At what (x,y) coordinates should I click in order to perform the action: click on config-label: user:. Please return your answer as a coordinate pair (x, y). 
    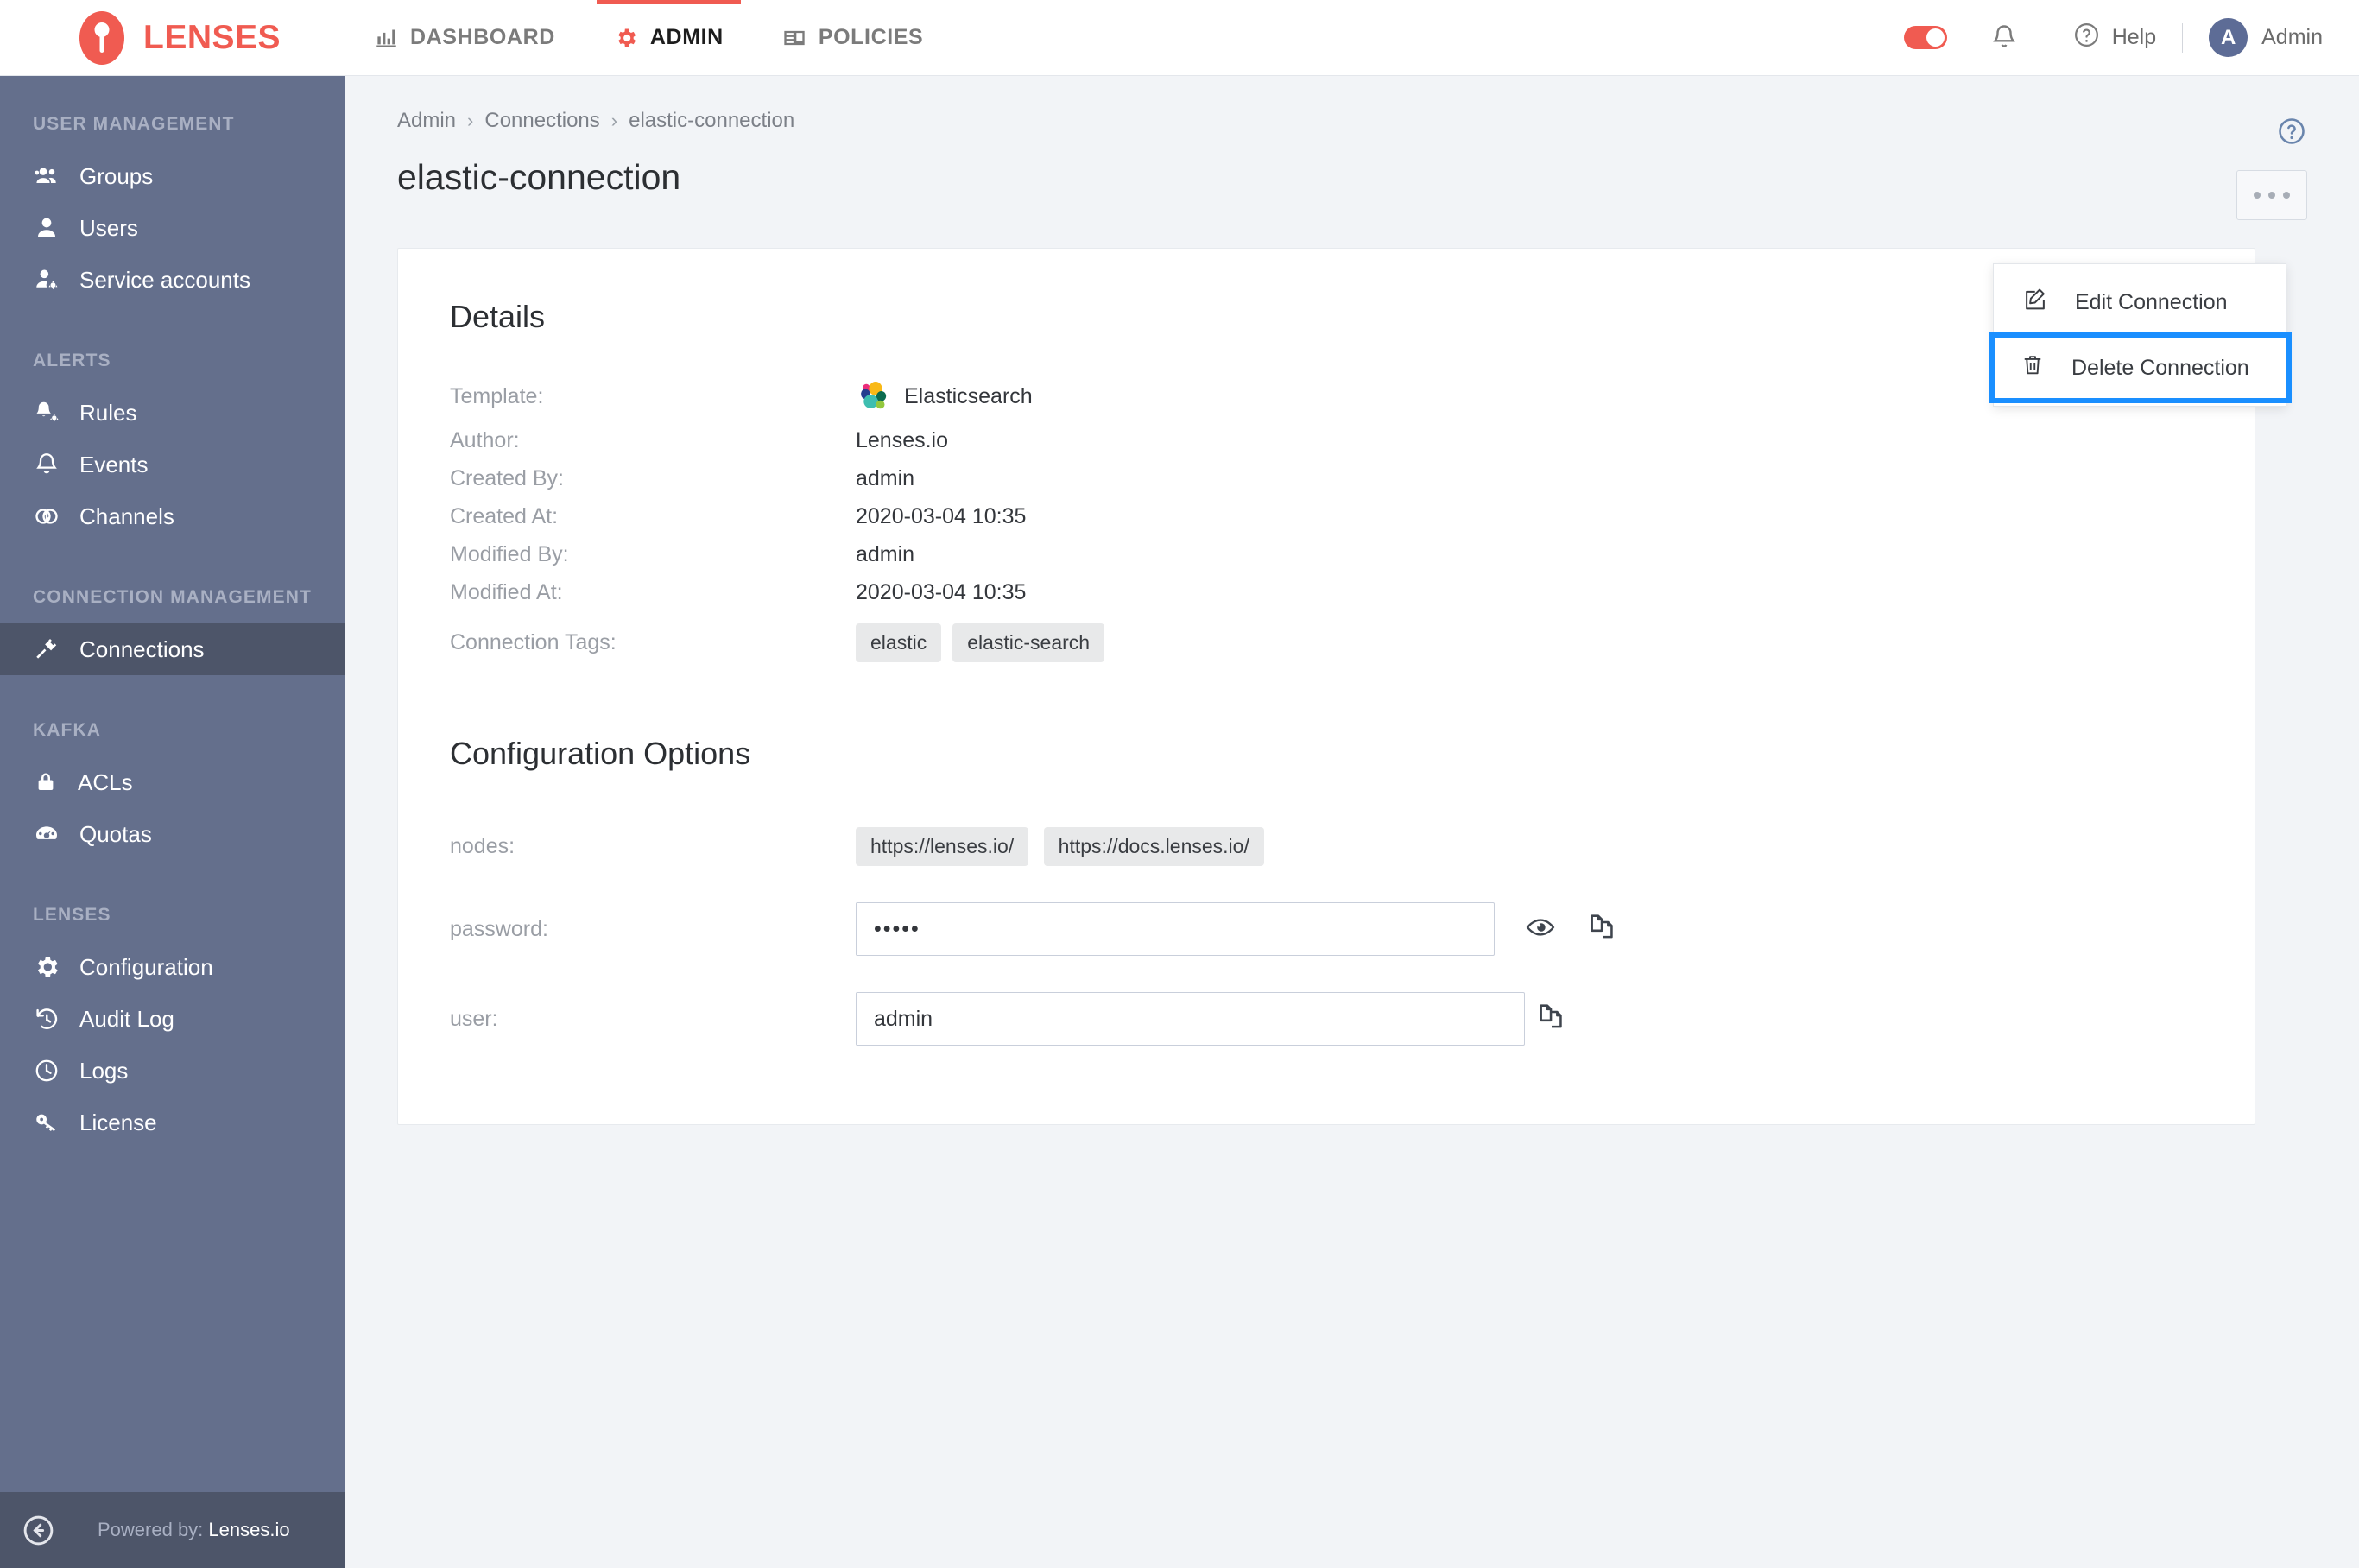
    Looking at the image, I should click on (474, 1019).